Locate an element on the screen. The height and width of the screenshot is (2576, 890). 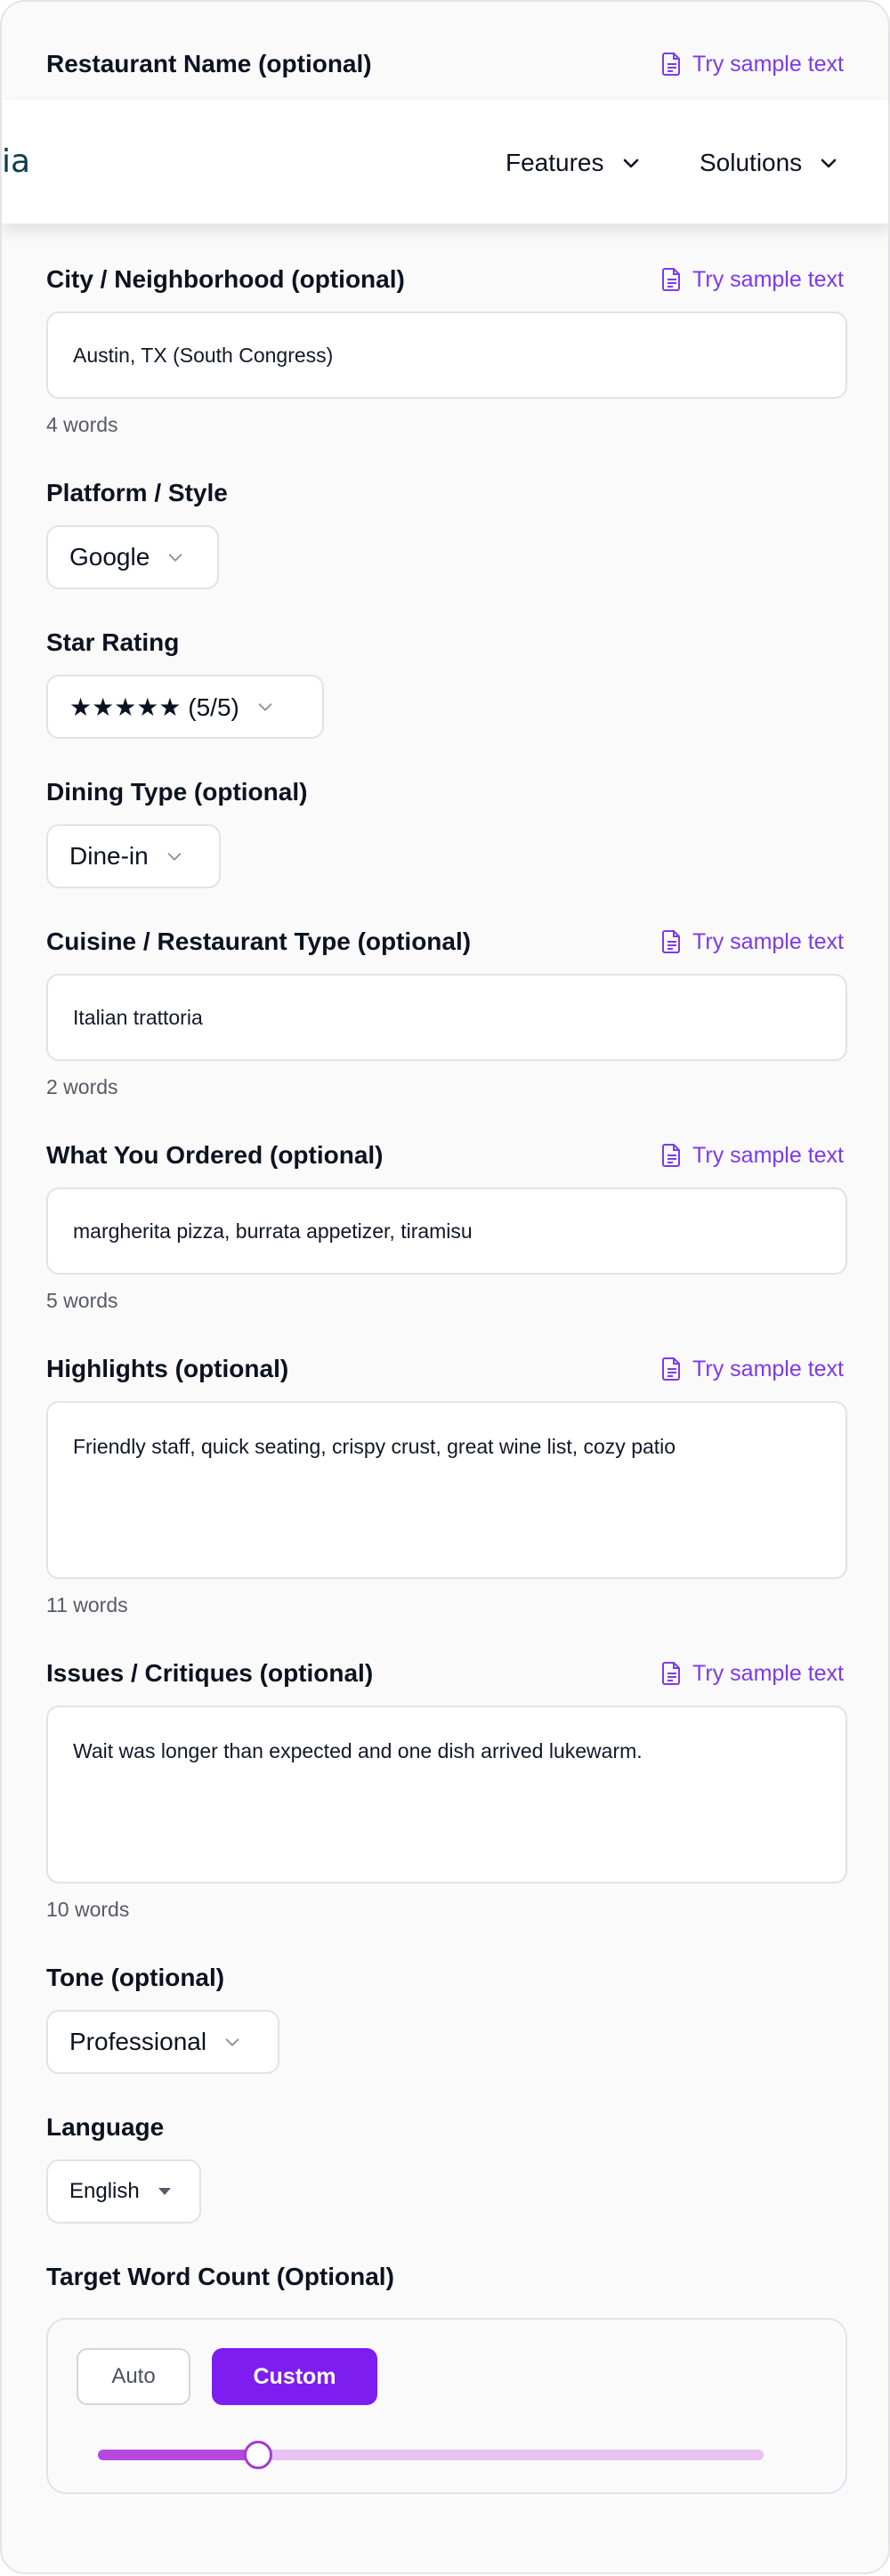
highlights-word-count: 11 words is located at coordinates (87, 1605).